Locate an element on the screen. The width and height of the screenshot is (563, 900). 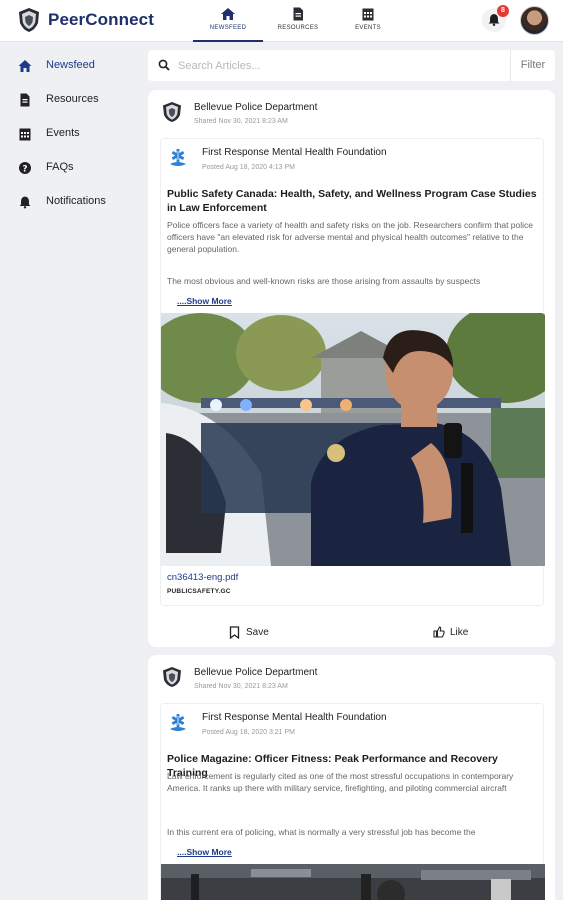
question-icon: ? is located at coordinates (25, 168).